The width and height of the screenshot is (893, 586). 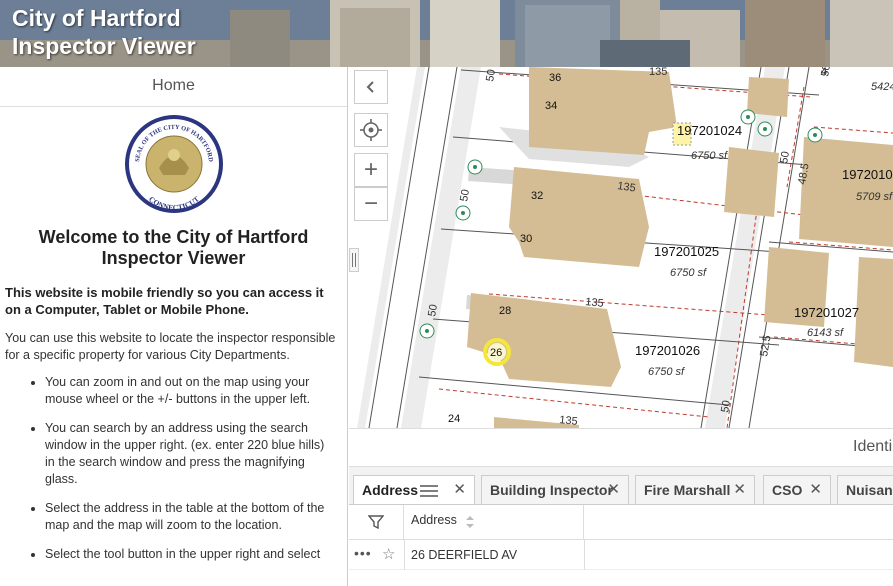 I want to click on address-cell: 26 DEERFIELD AV, so click(x=464, y=555).